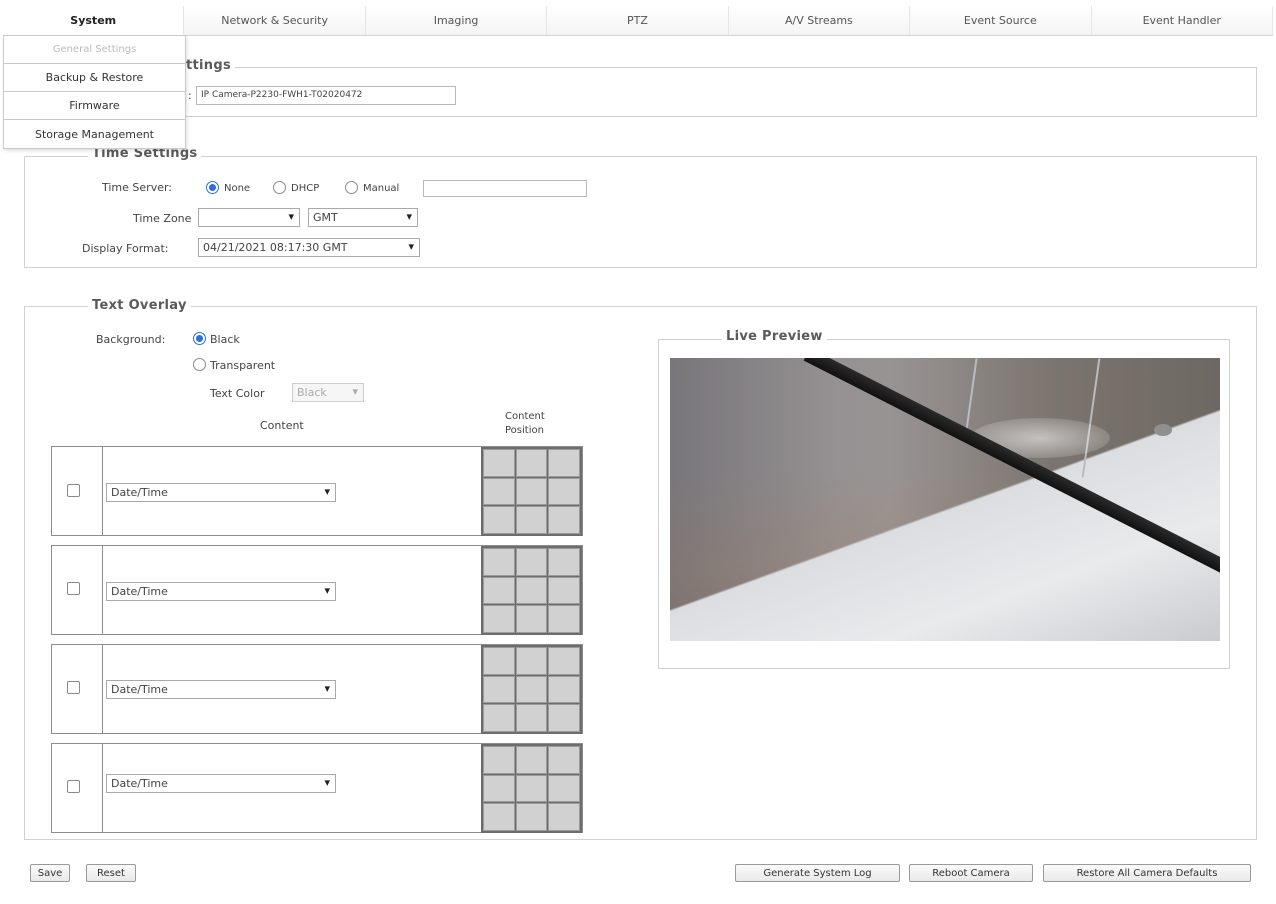 The width and height of the screenshot is (1276, 904). I want to click on overlay-row-2-content-value: Date/Time, so click(139, 591).